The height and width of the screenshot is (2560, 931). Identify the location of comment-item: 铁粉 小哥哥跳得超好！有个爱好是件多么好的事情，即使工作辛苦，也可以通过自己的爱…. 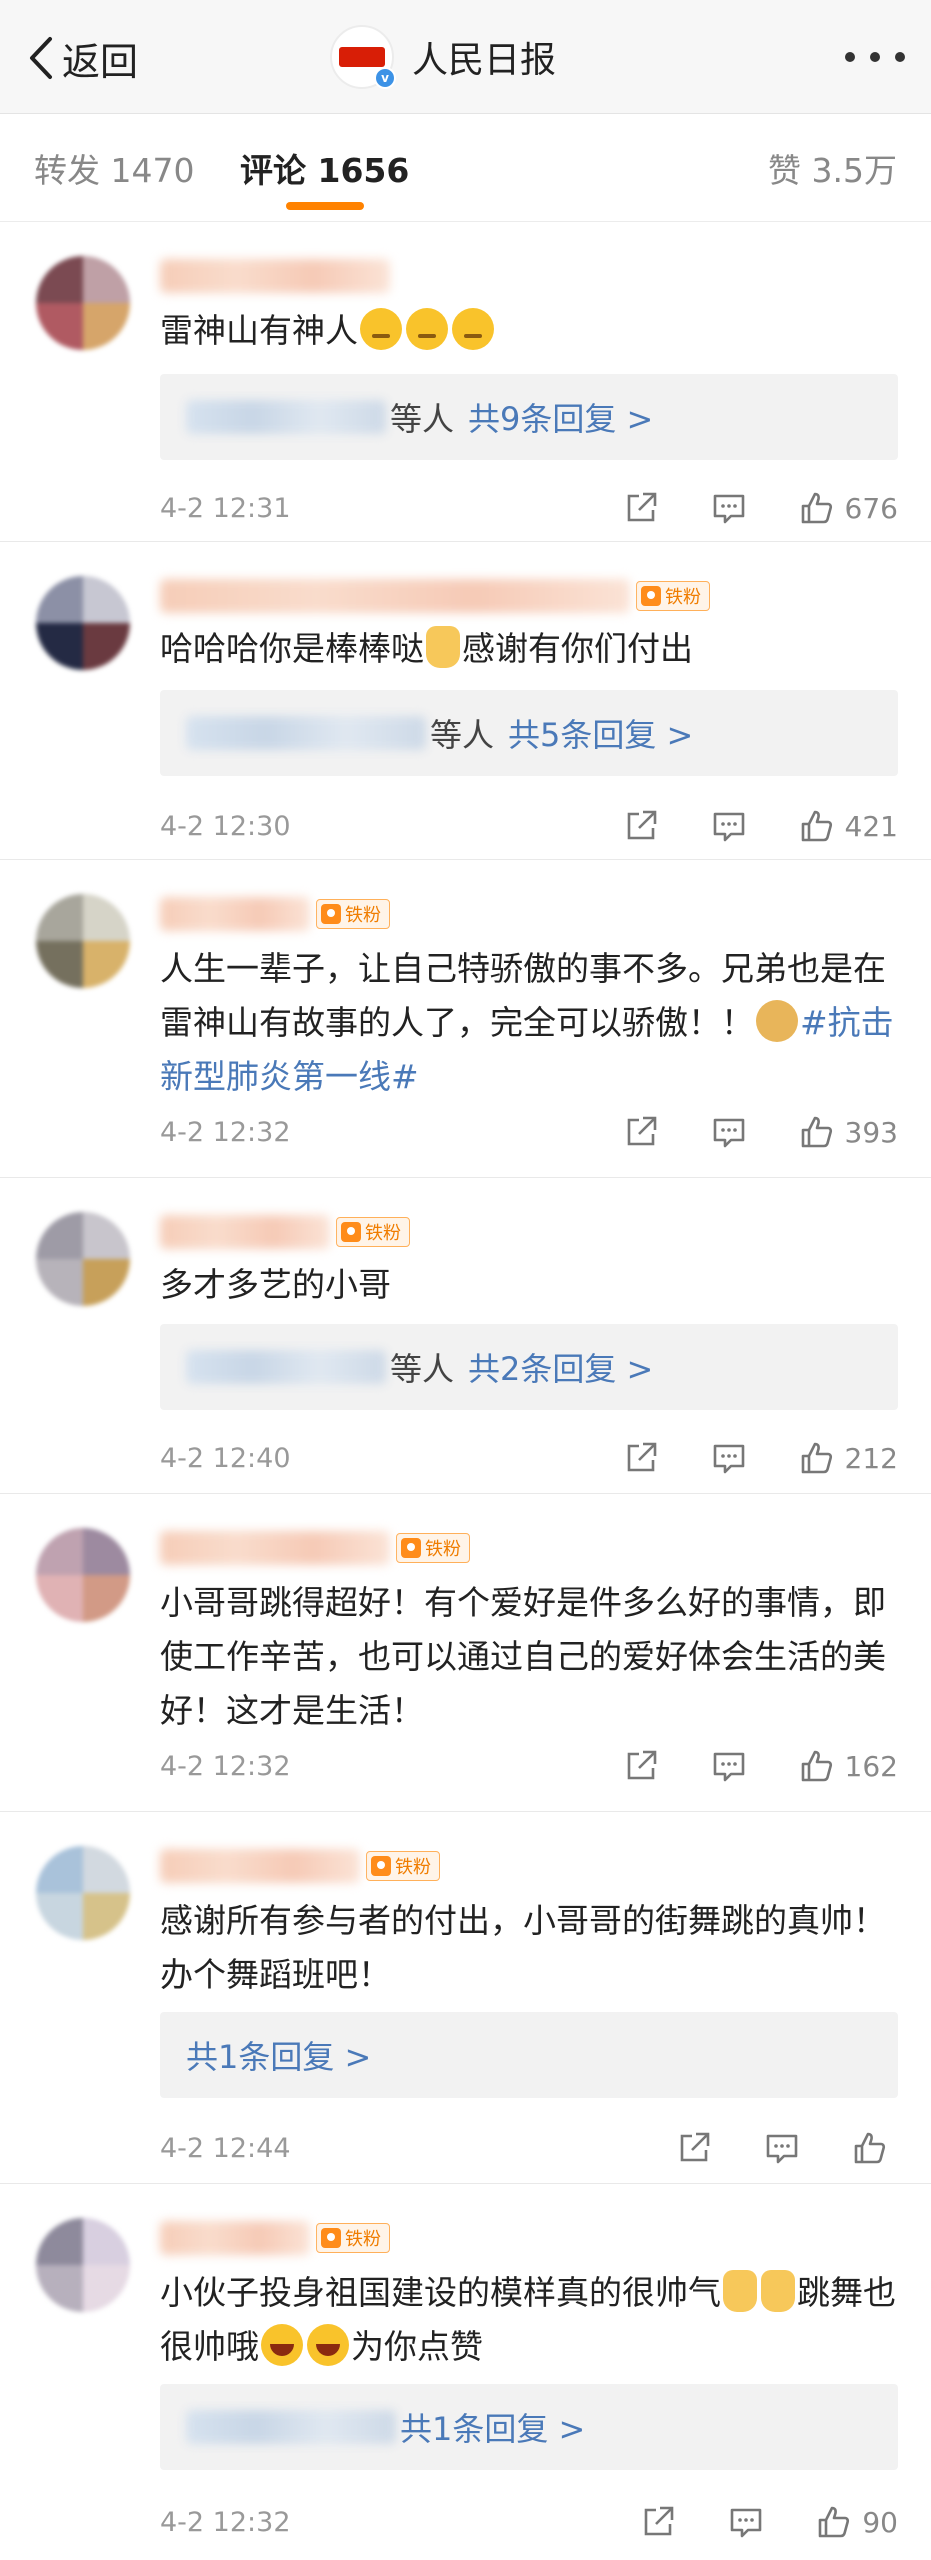
(465, 1653).